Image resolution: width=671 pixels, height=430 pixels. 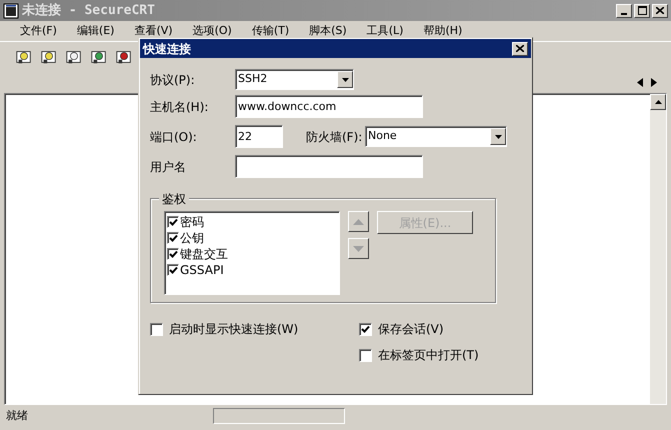 What do you see at coordinates (271, 31) in the screenshot?
I see `menu-item: 传输(T)` at bounding box center [271, 31].